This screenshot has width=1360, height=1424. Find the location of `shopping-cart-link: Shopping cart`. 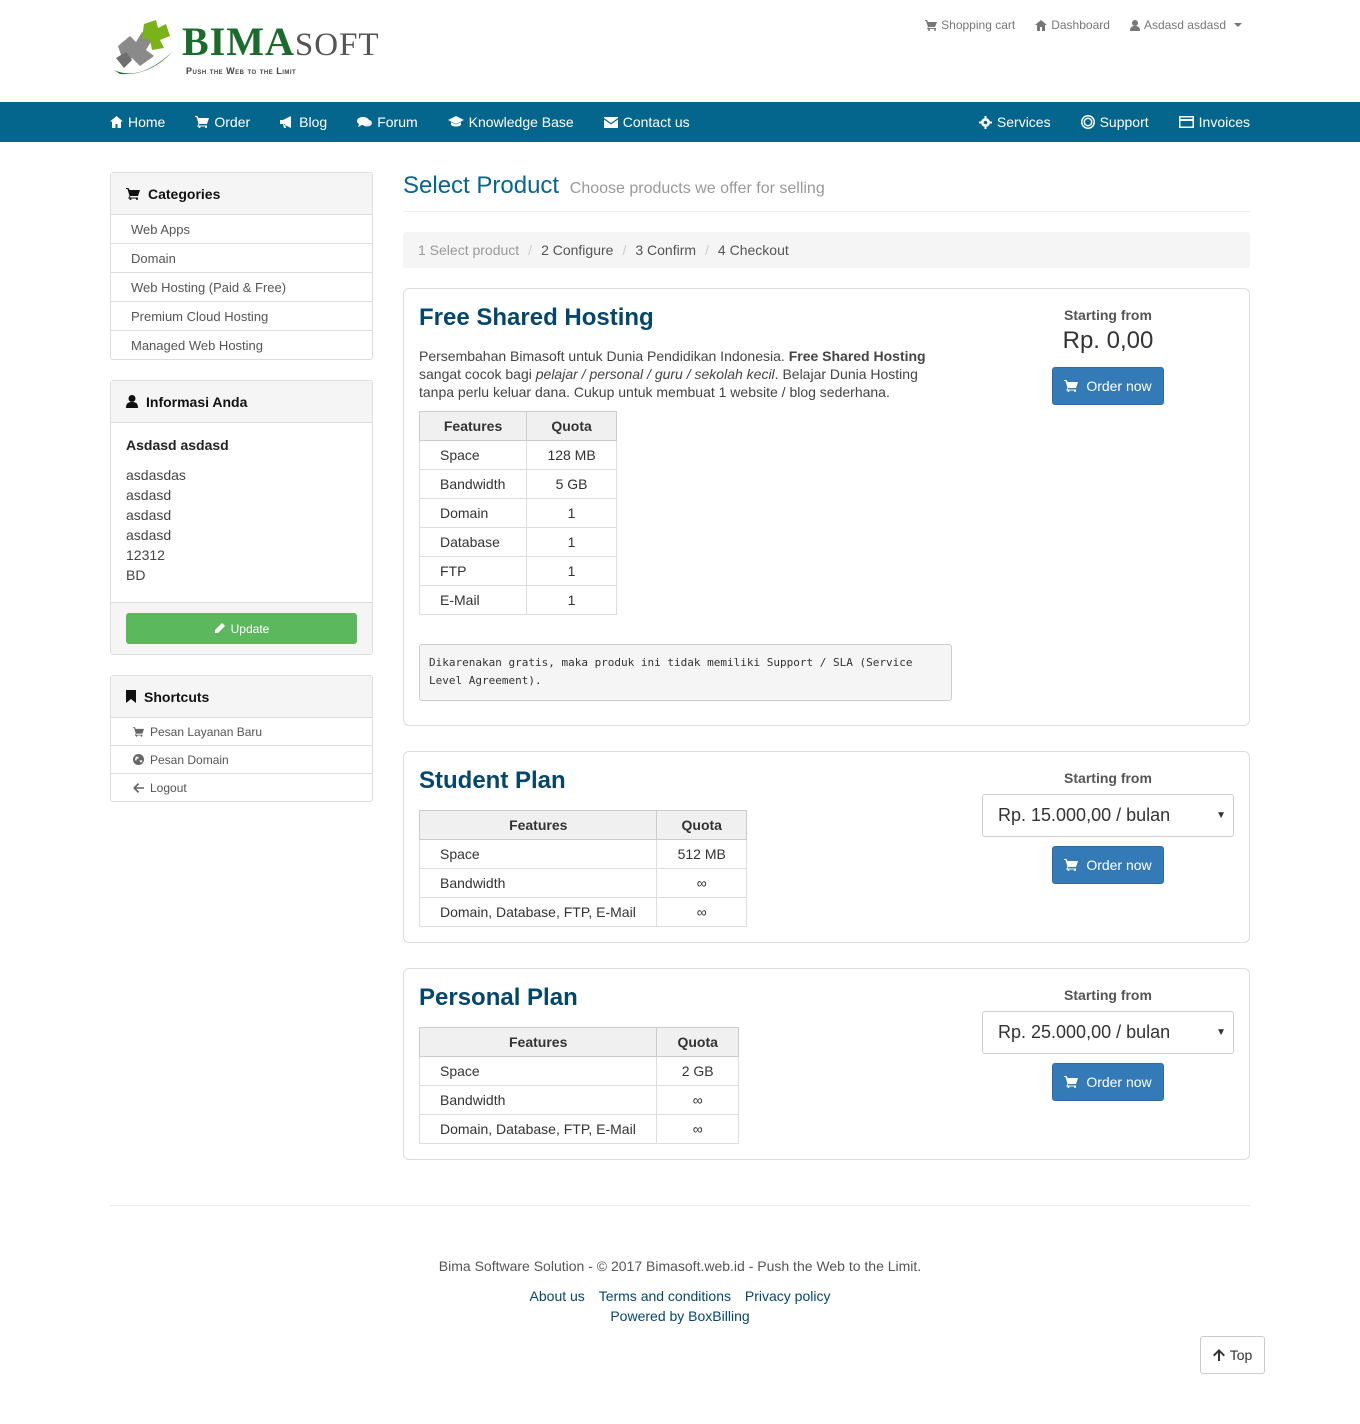

shopping-cart-link: Shopping cart is located at coordinates (970, 25).